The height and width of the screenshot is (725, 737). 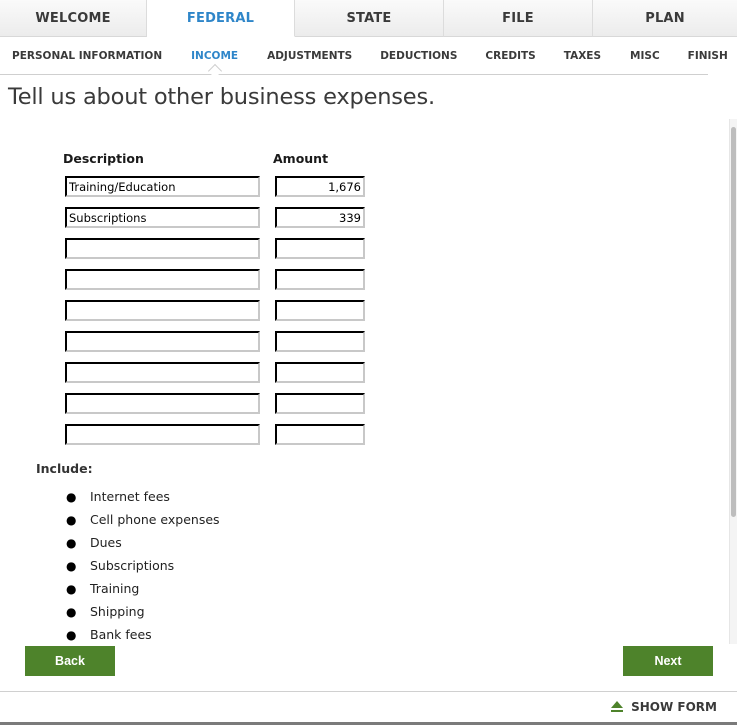 I want to click on eject-triangle-icon, so click(x=617, y=706).